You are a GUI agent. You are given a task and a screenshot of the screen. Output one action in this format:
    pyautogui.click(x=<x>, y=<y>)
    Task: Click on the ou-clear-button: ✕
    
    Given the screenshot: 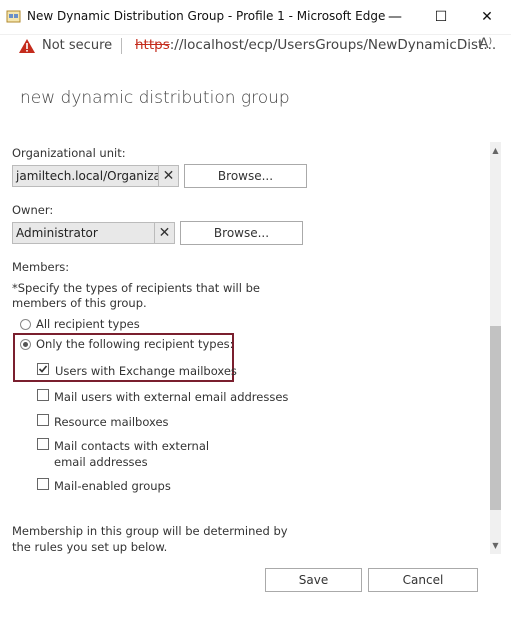 What is the action you would take?
    pyautogui.click(x=169, y=176)
    